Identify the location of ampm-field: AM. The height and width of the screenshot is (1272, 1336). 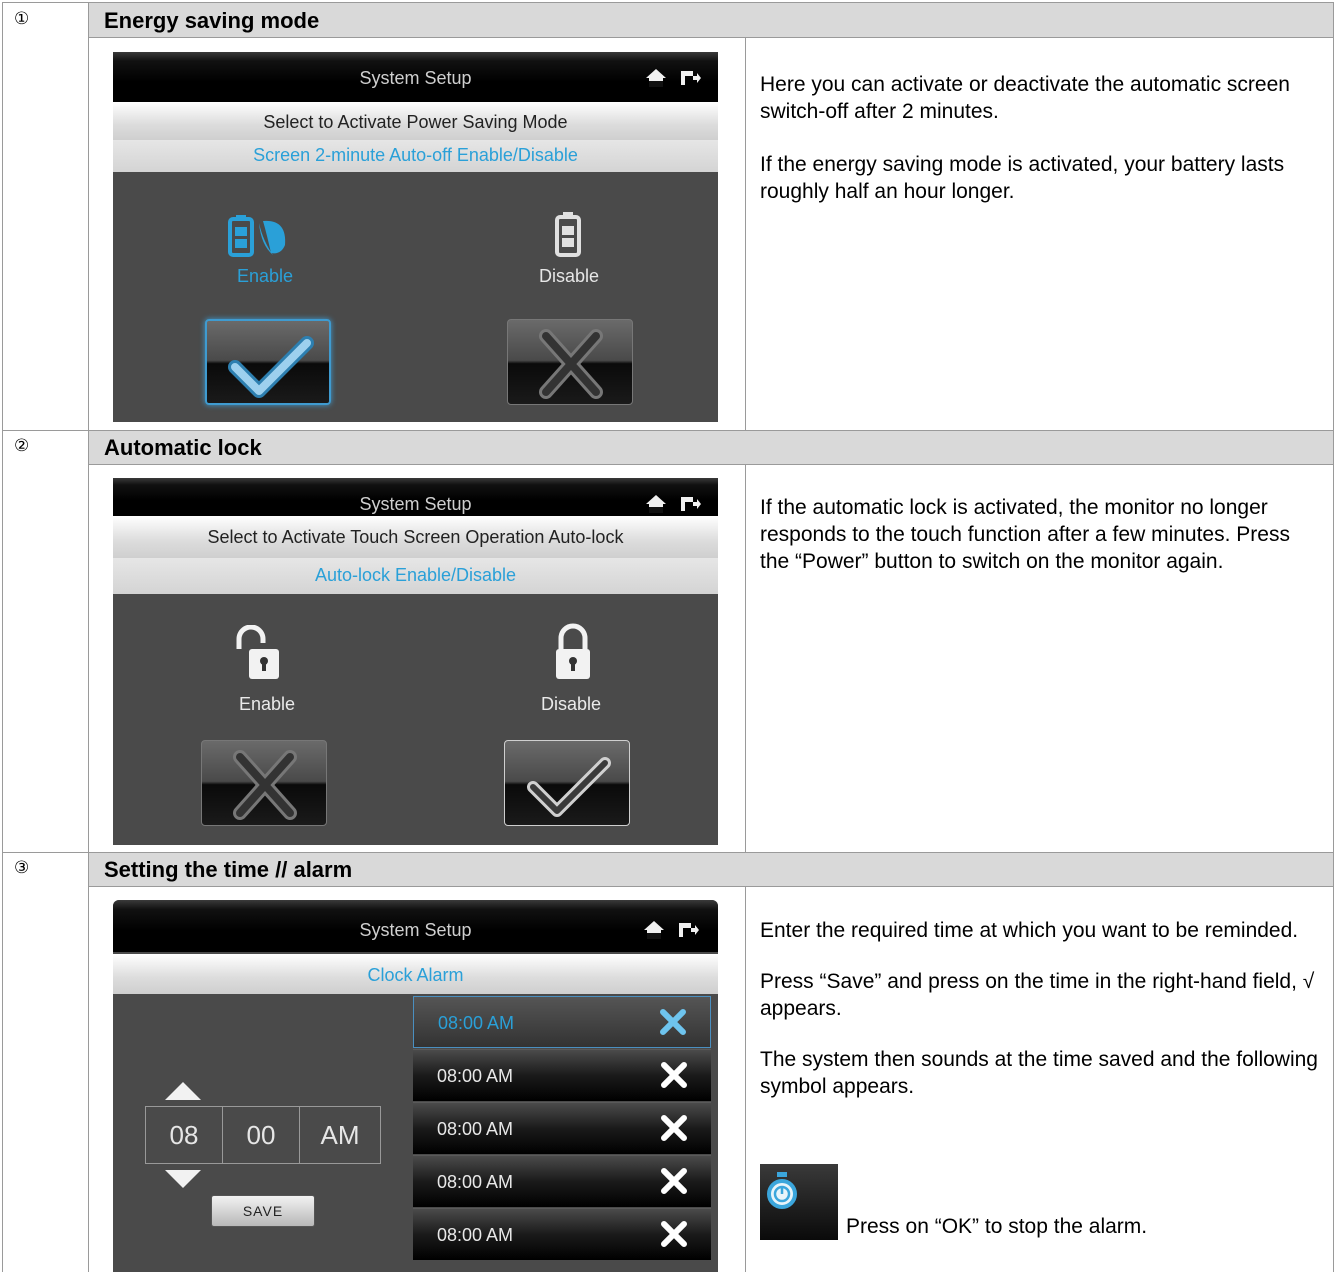
(340, 1135).